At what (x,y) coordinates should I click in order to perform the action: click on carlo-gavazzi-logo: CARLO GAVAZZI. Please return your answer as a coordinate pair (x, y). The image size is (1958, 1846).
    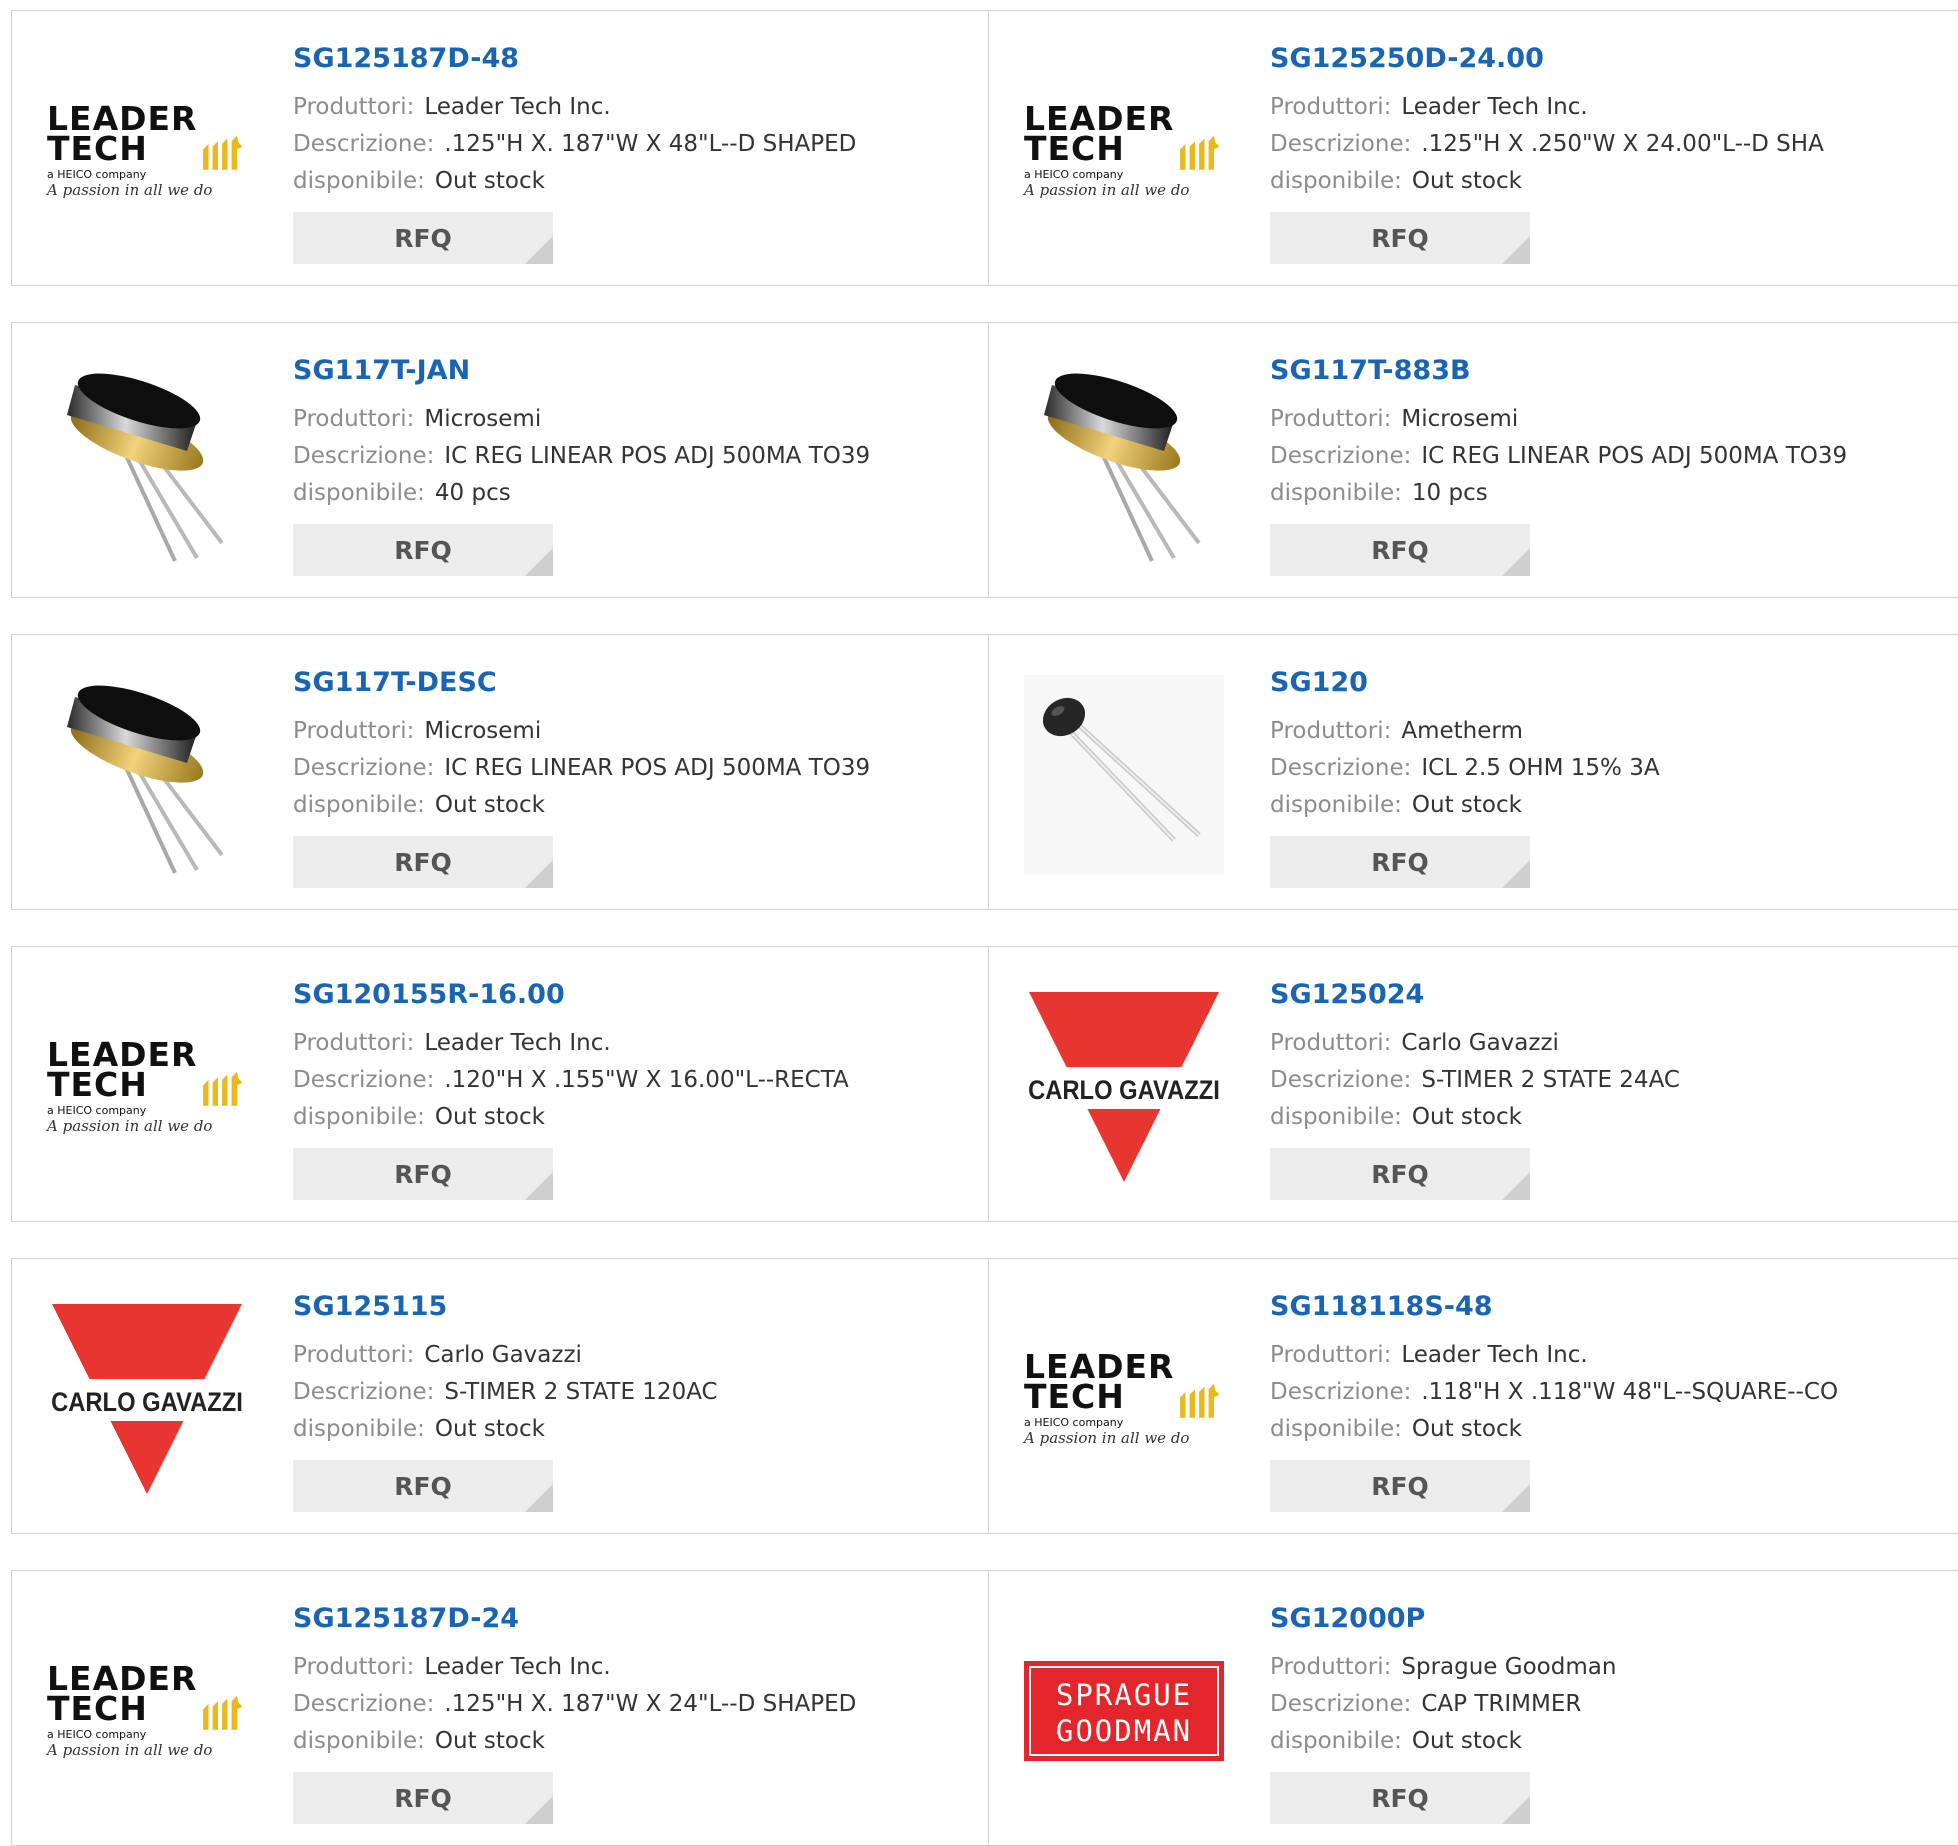
    Looking at the image, I should click on (147, 1399).